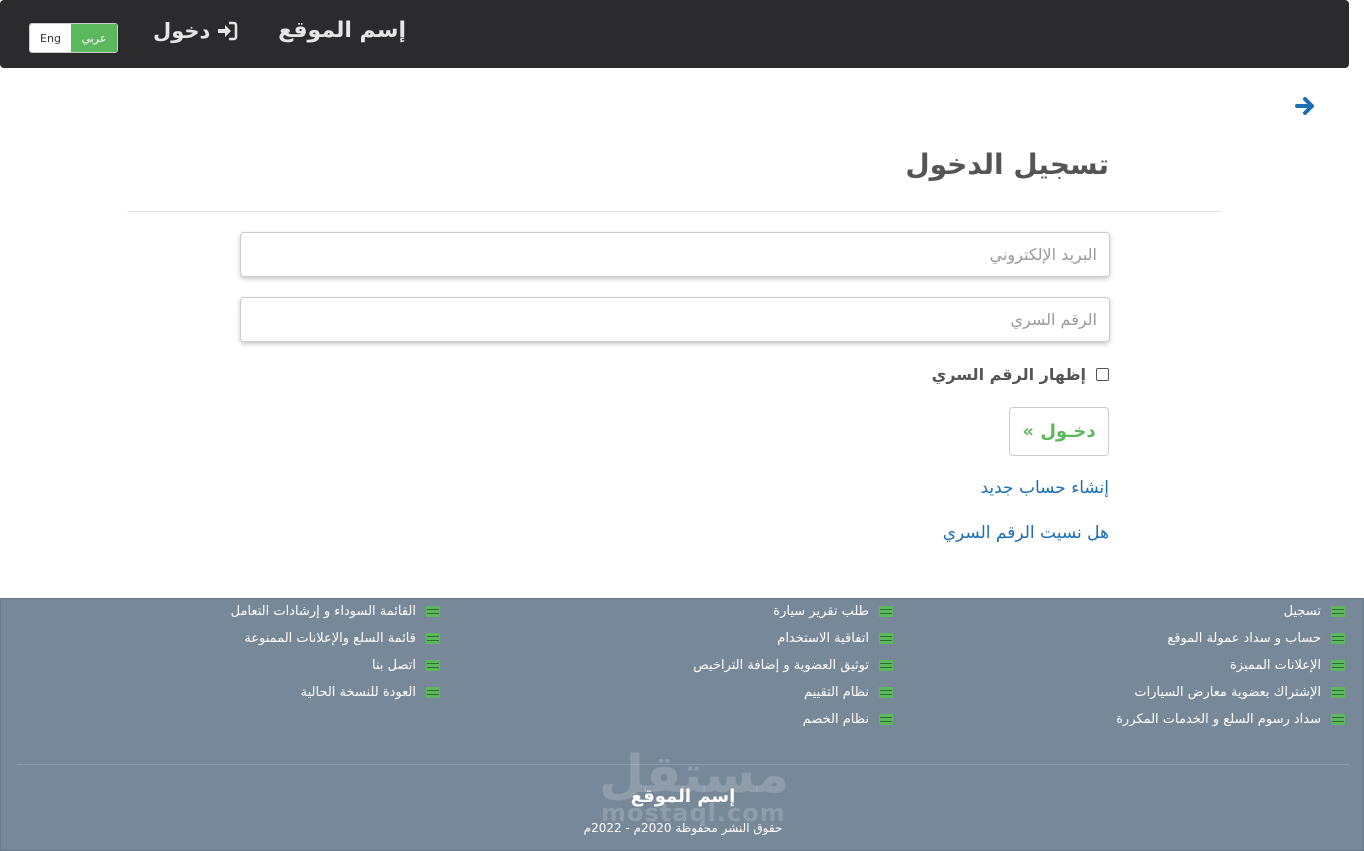  Describe the element at coordinates (1102, 374) in the screenshot. I see `show-password-checkbox` at that location.